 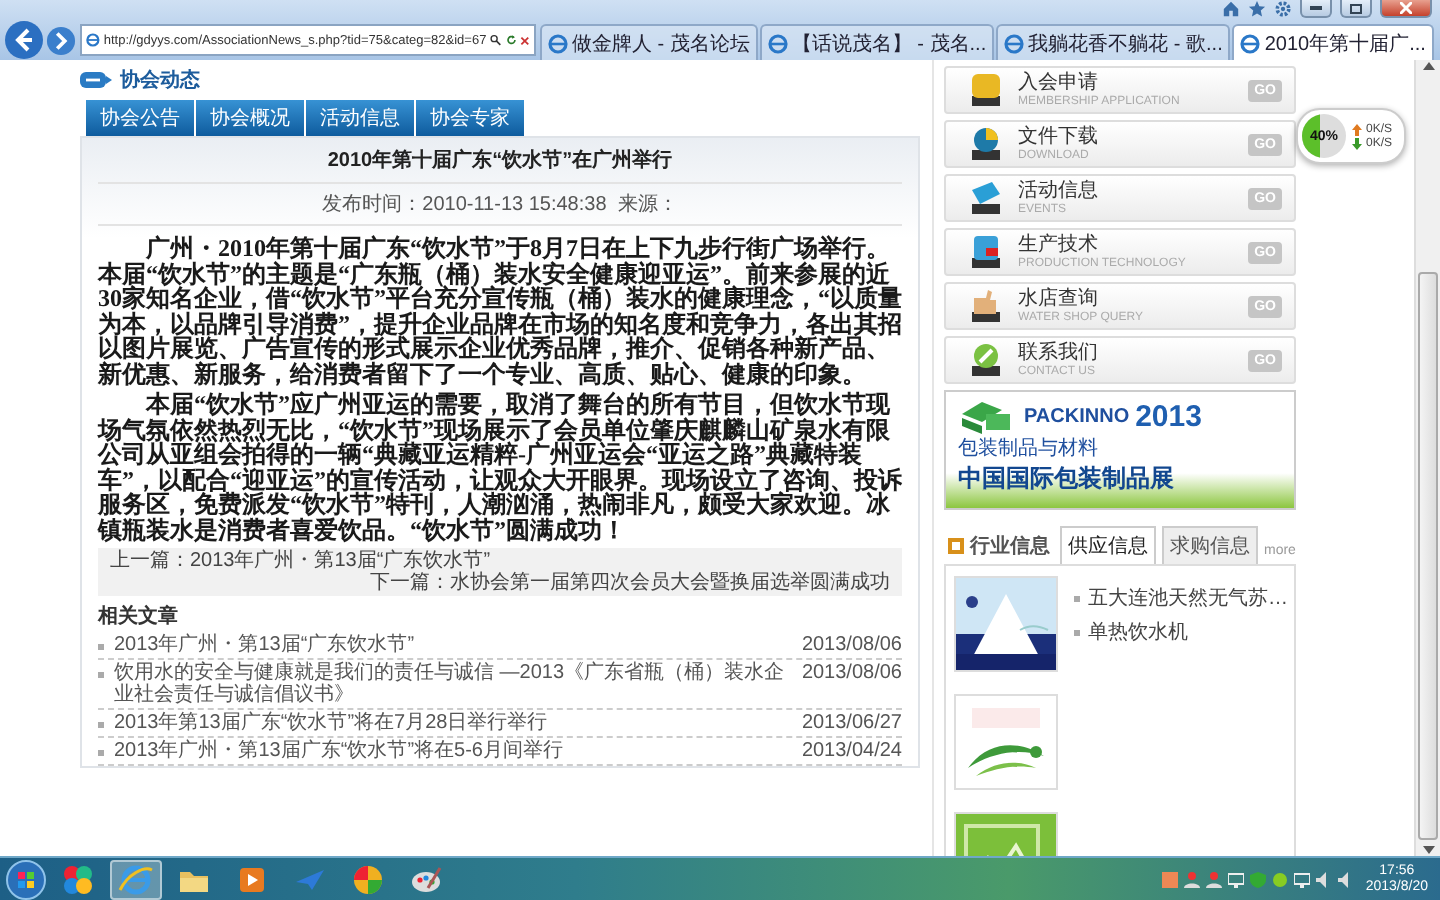 What do you see at coordinates (26, 879) in the screenshot?
I see `start-button` at bounding box center [26, 879].